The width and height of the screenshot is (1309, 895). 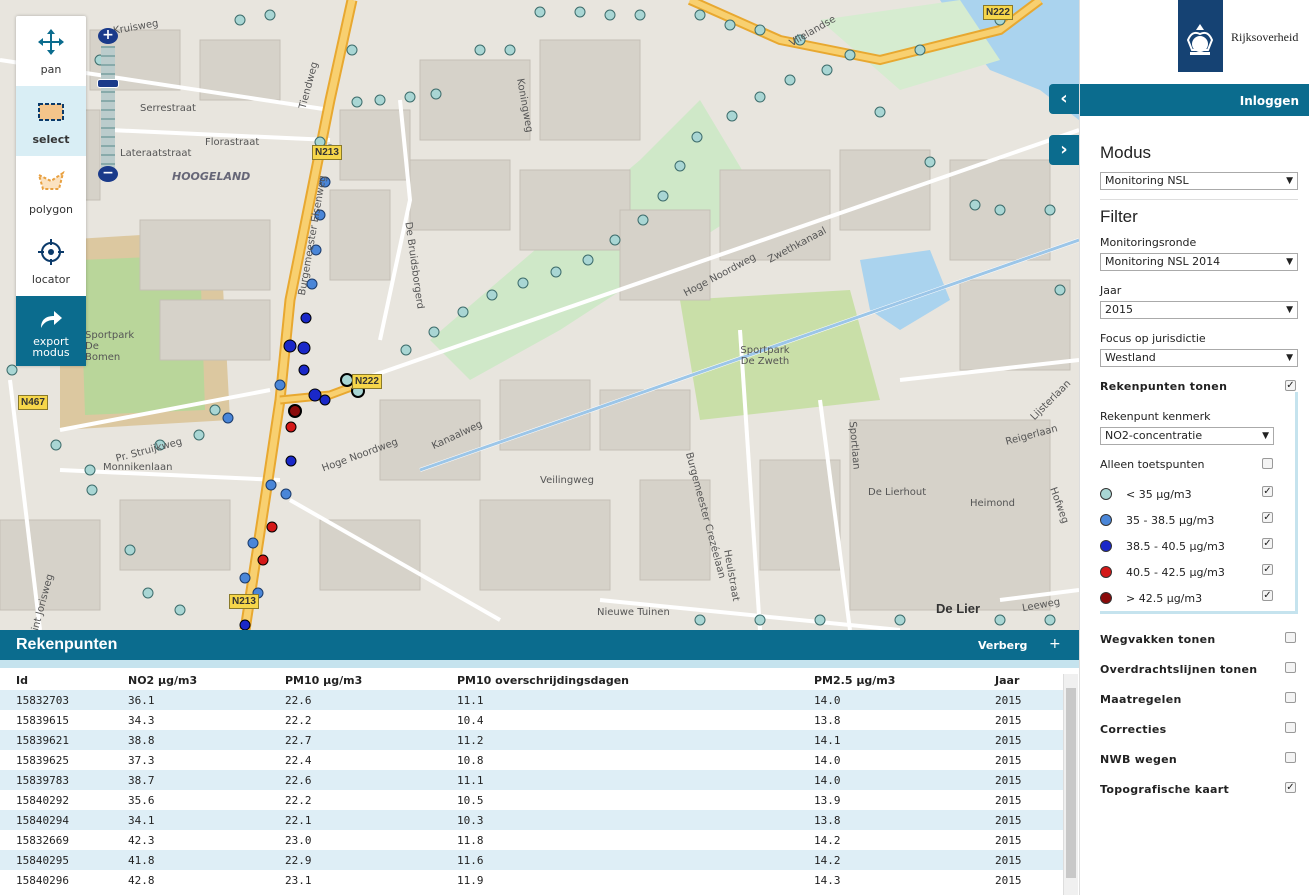 I want to click on table-row: 15832703 36.1 22.6 11.1 14.0 2015, so click(x=531, y=700).